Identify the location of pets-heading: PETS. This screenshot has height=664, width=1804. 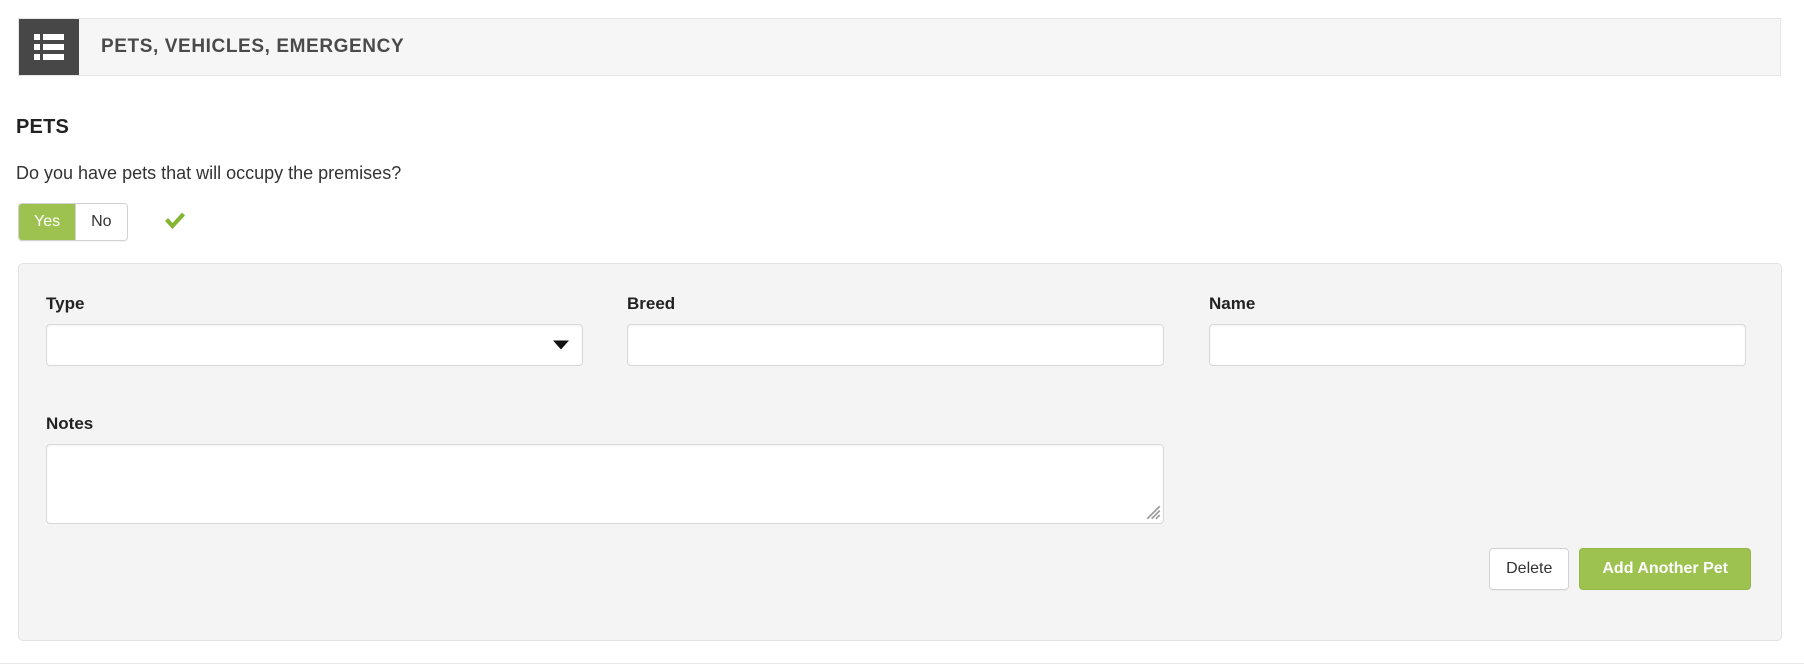
(43, 127).